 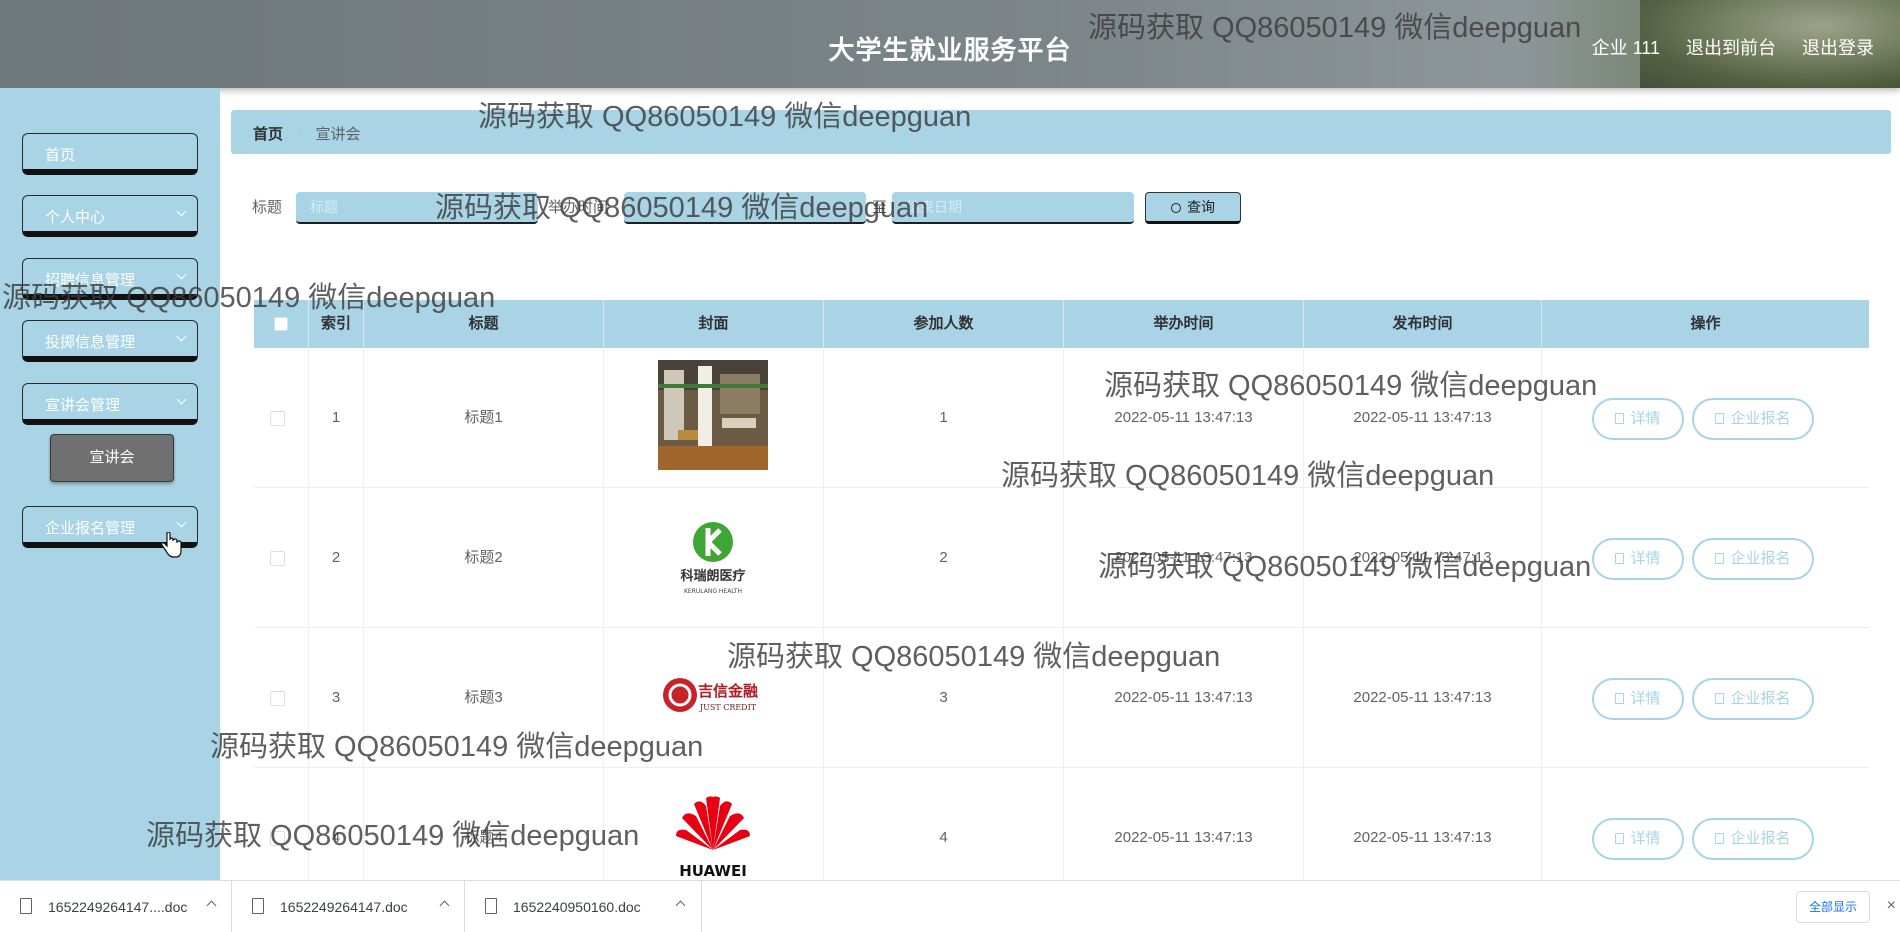 What do you see at coordinates (1626, 47) in the screenshot?
I see `current-user-link: 企业 111` at bounding box center [1626, 47].